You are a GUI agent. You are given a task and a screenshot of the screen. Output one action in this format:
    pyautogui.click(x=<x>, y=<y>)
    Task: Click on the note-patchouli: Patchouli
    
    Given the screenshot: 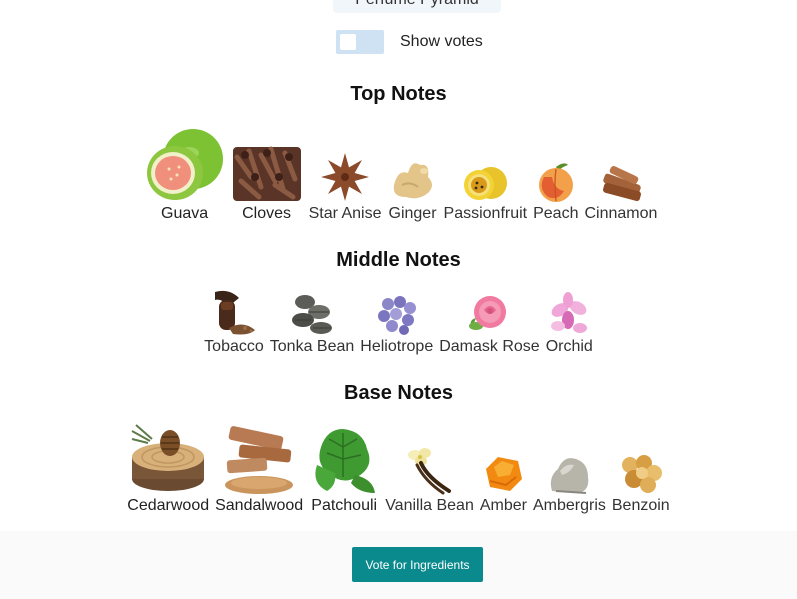 What is the action you would take?
    pyautogui.click(x=344, y=470)
    